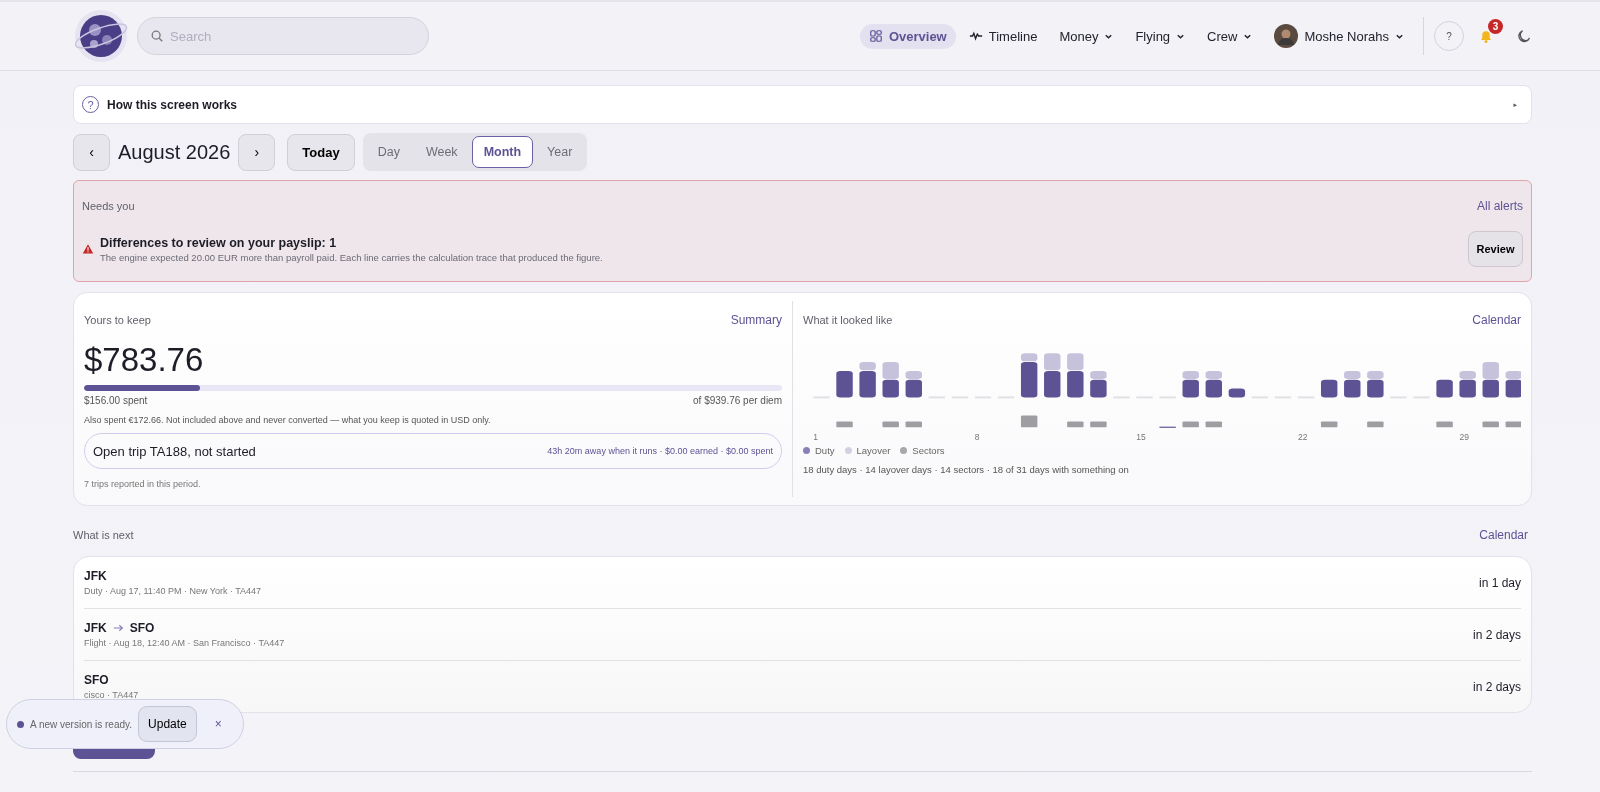 The width and height of the screenshot is (1600, 792). I want to click on legend-label: Sectors, so click(928, 450).